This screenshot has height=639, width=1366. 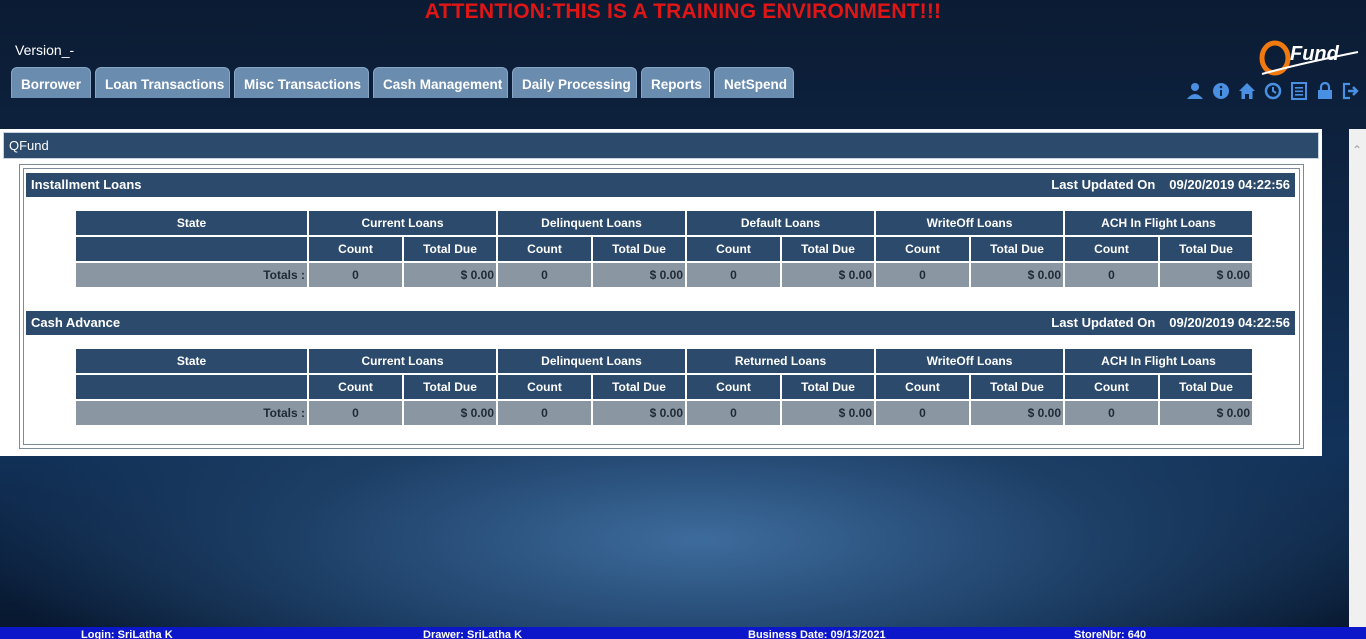 What do you see at coordinates (1247, 91) in the screenshot?
I see `home-icon` at bounding box center [1247, 91].